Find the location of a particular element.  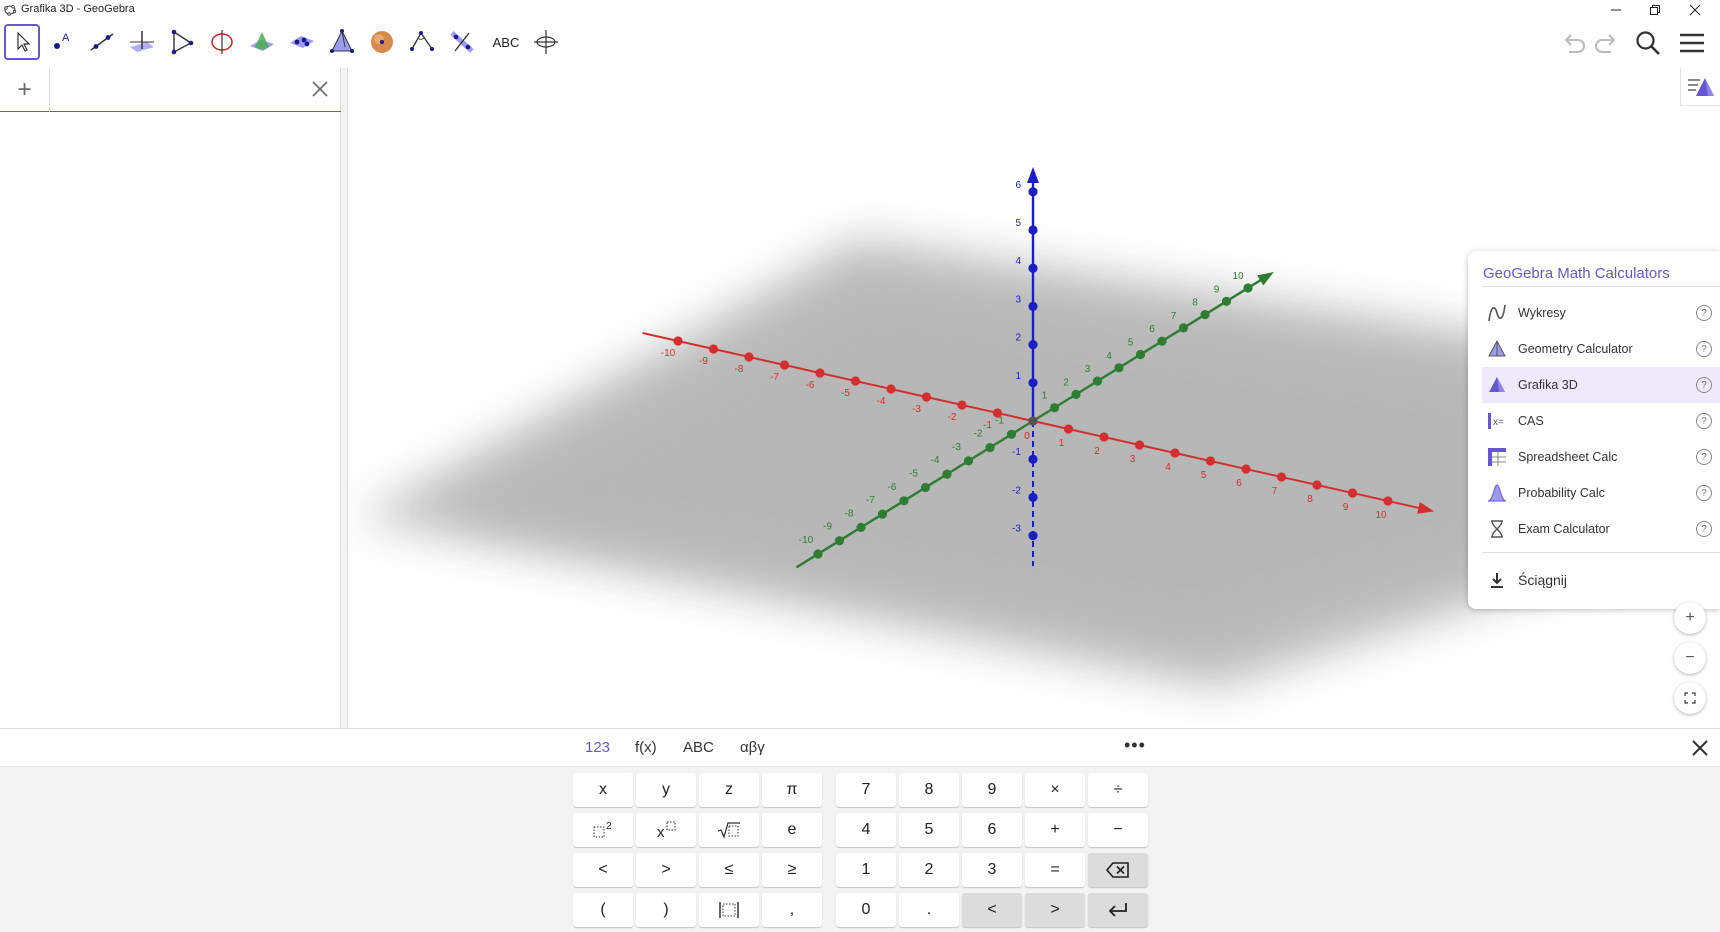

key-multiply: × is located at coordinates (1055, 790).